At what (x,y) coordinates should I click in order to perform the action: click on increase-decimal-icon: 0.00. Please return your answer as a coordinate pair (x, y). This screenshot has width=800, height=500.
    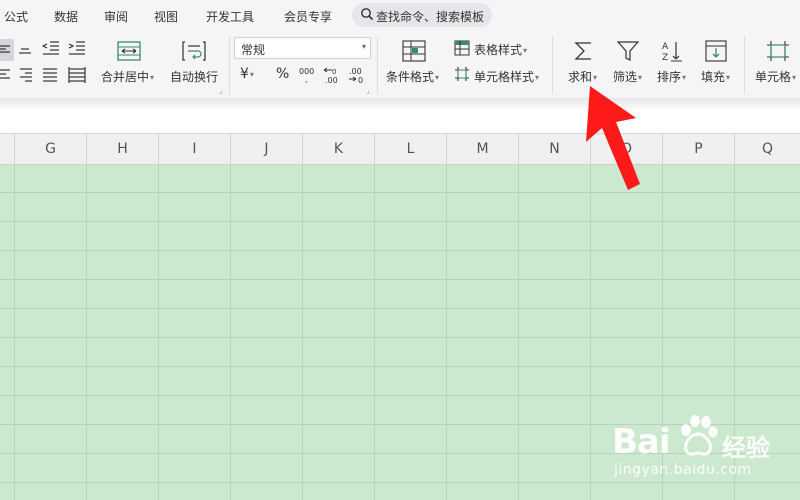
    Looking at the image, I should click on (332, 75).